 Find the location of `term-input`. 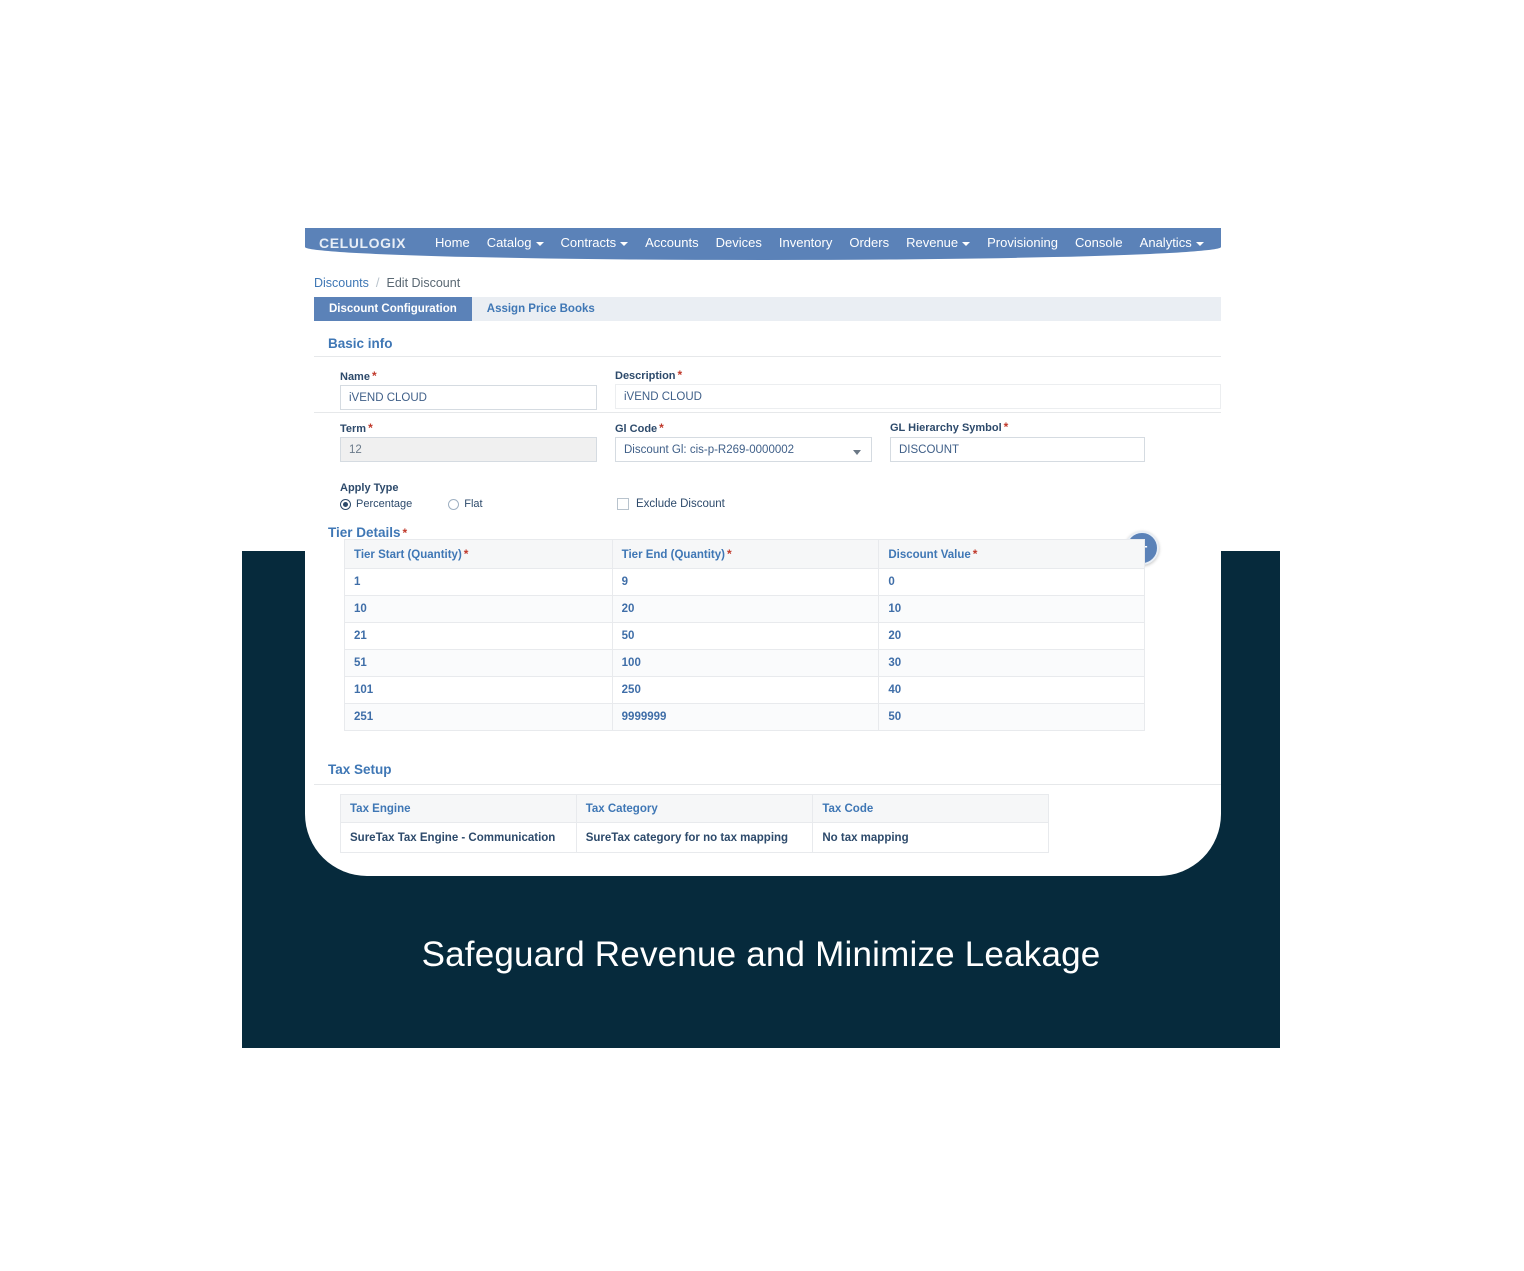

term-input is located at coordinates (468, 449).